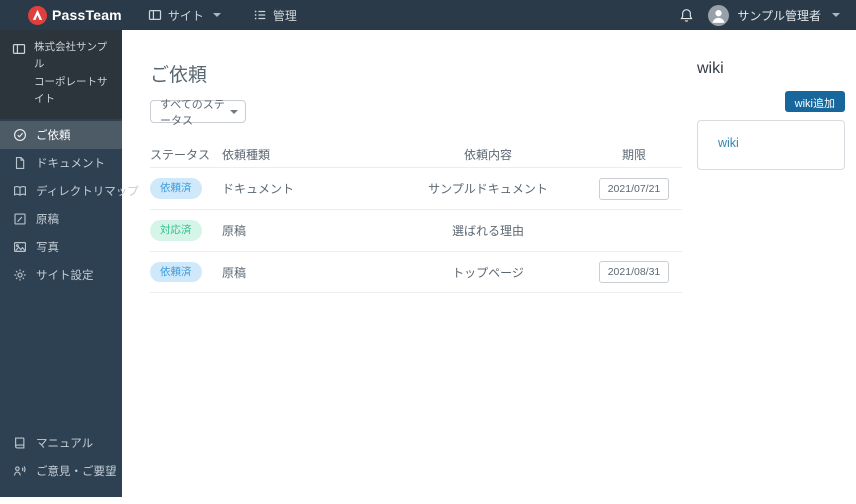 The height and width of the screenshot is (504, 856). I want to click on sidebar-item-drafts: 原稿, so click(61, 219).